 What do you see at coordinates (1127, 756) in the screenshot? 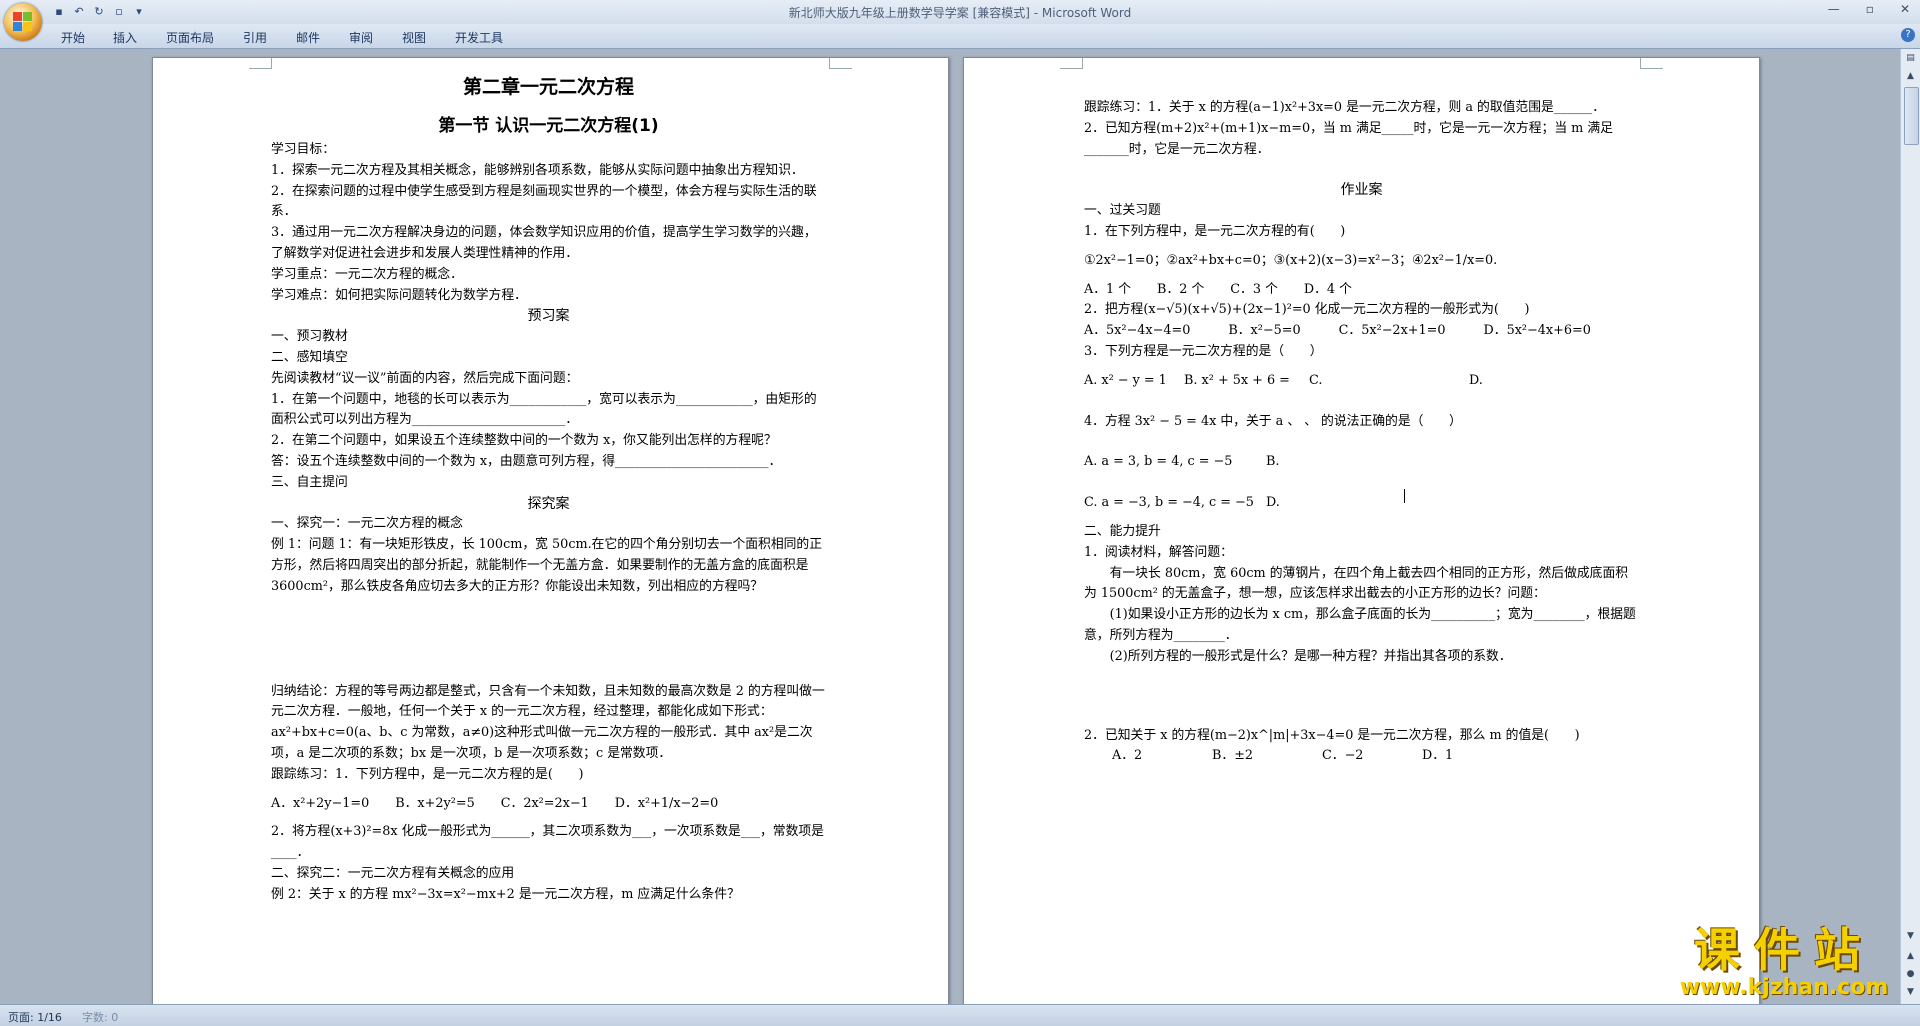
I see `option: A．2` at bounding box center [1127, 756].